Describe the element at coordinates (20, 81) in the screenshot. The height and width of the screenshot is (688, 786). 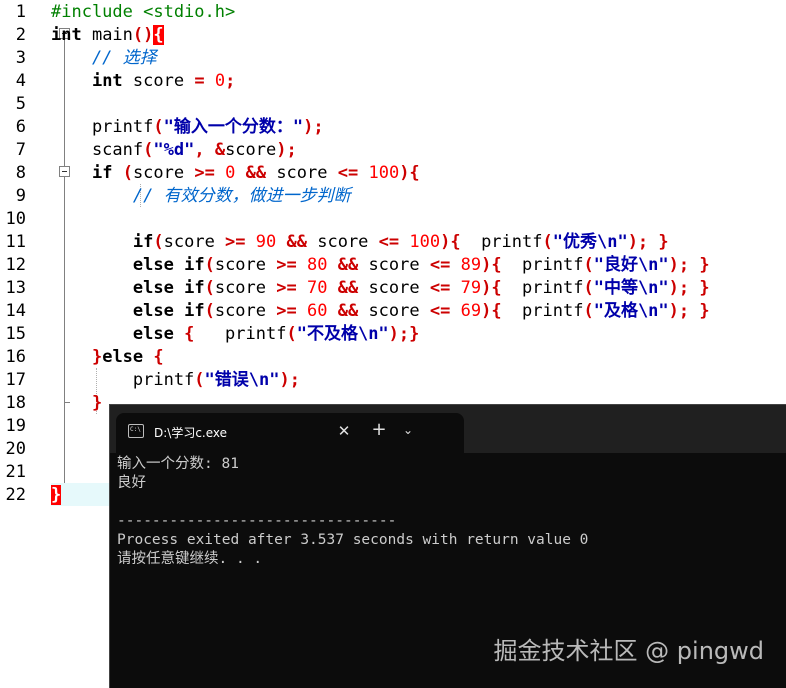
I see `line-number: 4` at that location.